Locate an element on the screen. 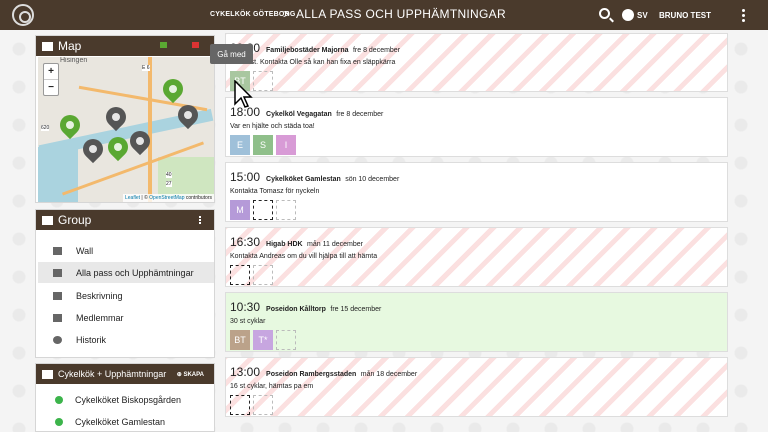 This screenshot has height=432, width=768. event-description: Var en hjälte och städa toa! is located at coordinates (272, 126).